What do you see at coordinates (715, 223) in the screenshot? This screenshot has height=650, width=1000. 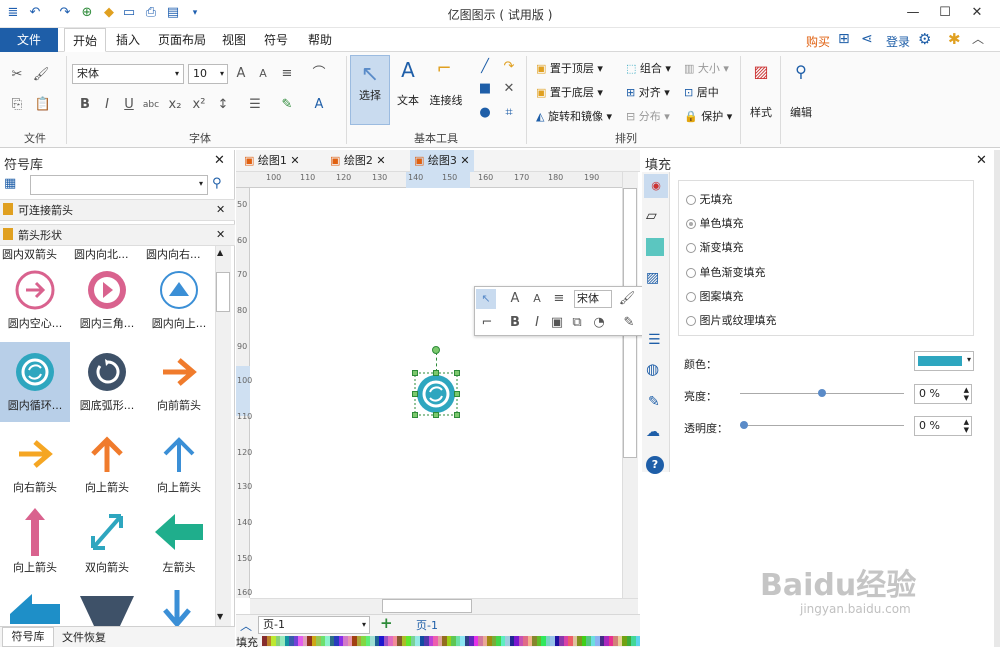 I see `fill-option-solid: 单色填充` at bounding box center [715, 223].